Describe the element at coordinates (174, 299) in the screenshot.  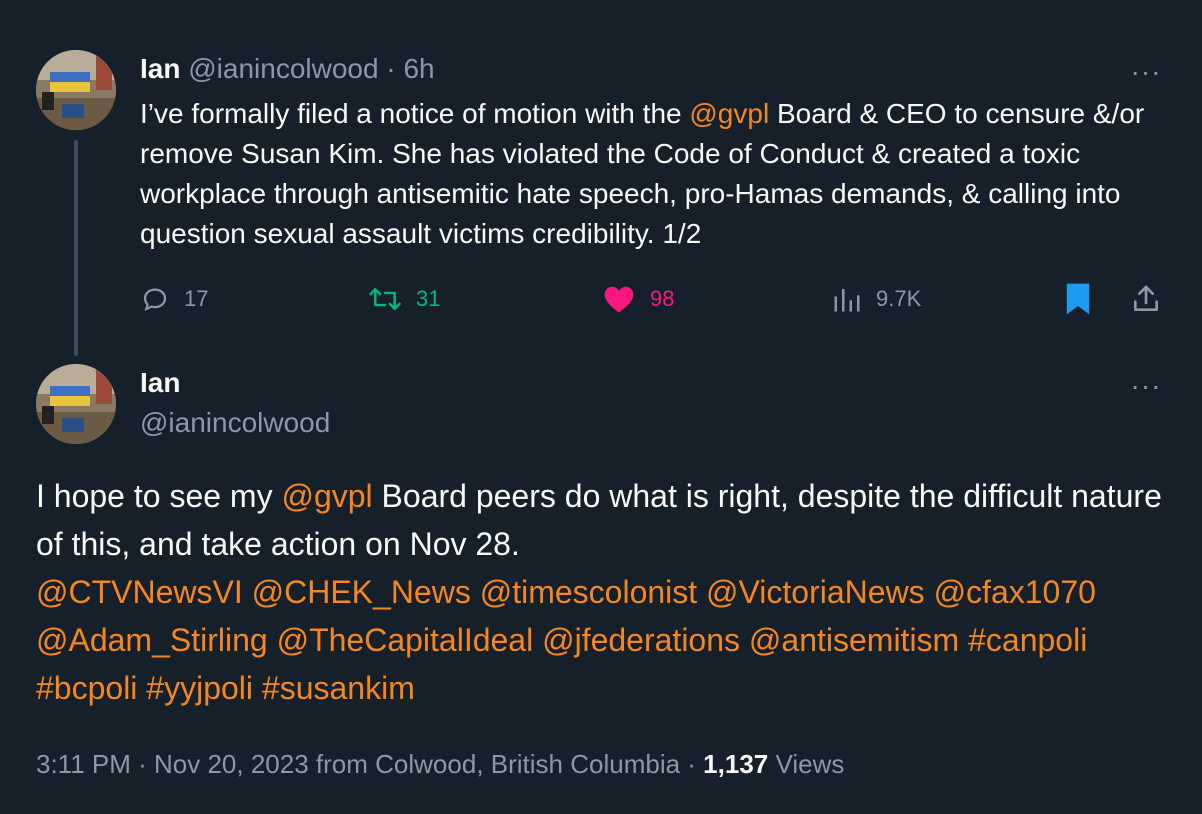
I see `reply-button: 17` at that location.